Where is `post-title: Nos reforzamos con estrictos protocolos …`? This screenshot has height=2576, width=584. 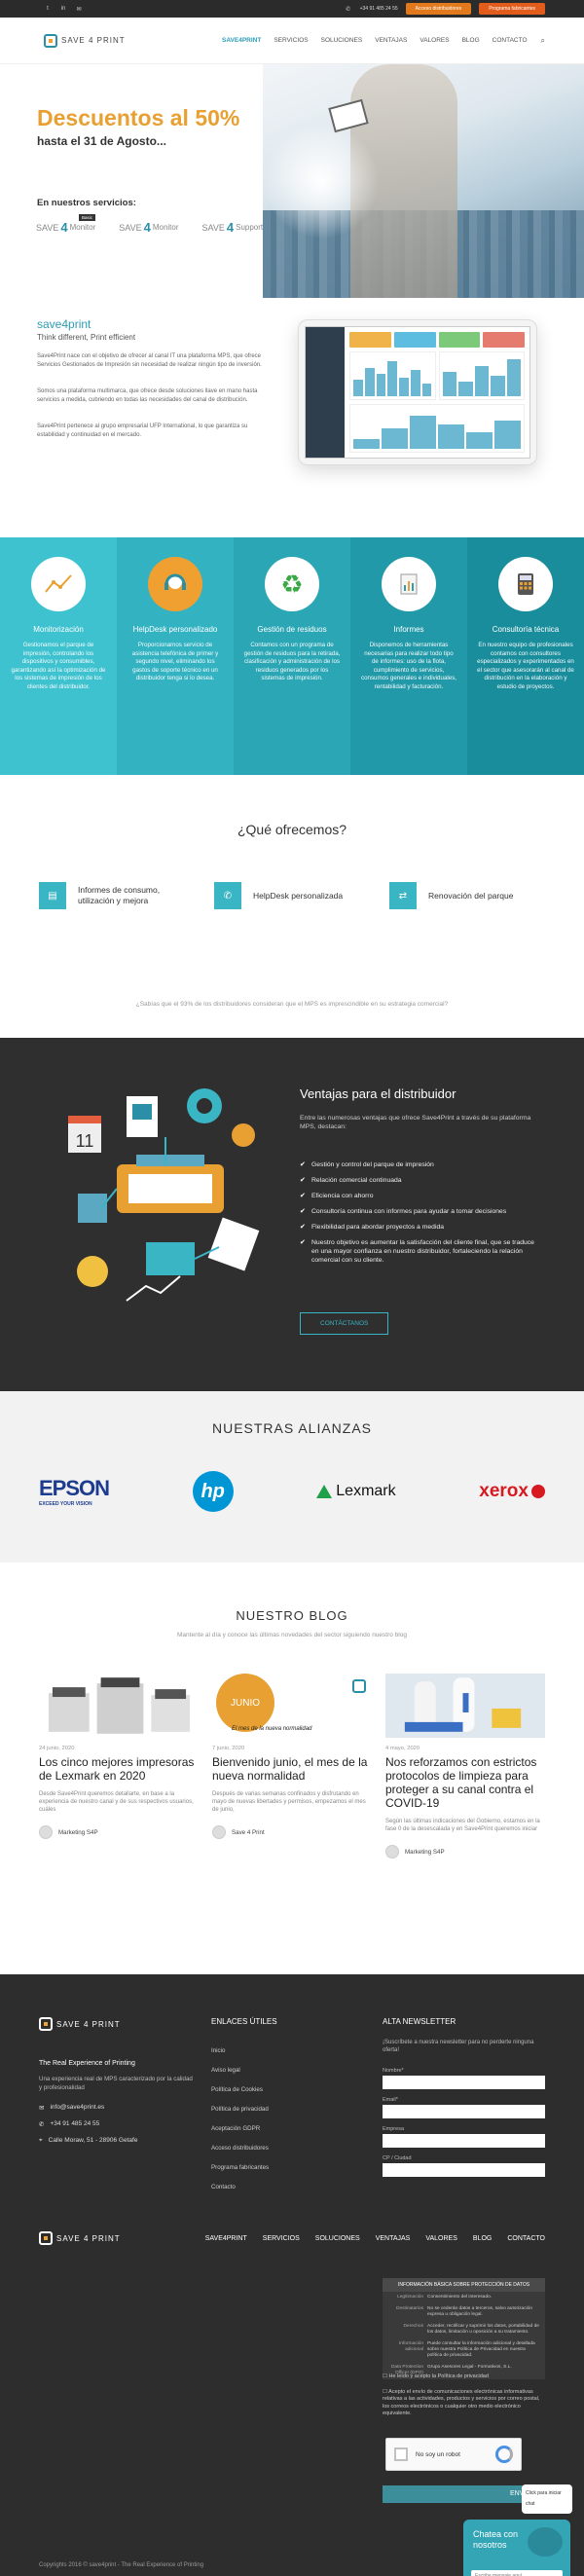
post-title: Nos reforzamos con estrictos protocolos … is located at coordinates (465, 1782).